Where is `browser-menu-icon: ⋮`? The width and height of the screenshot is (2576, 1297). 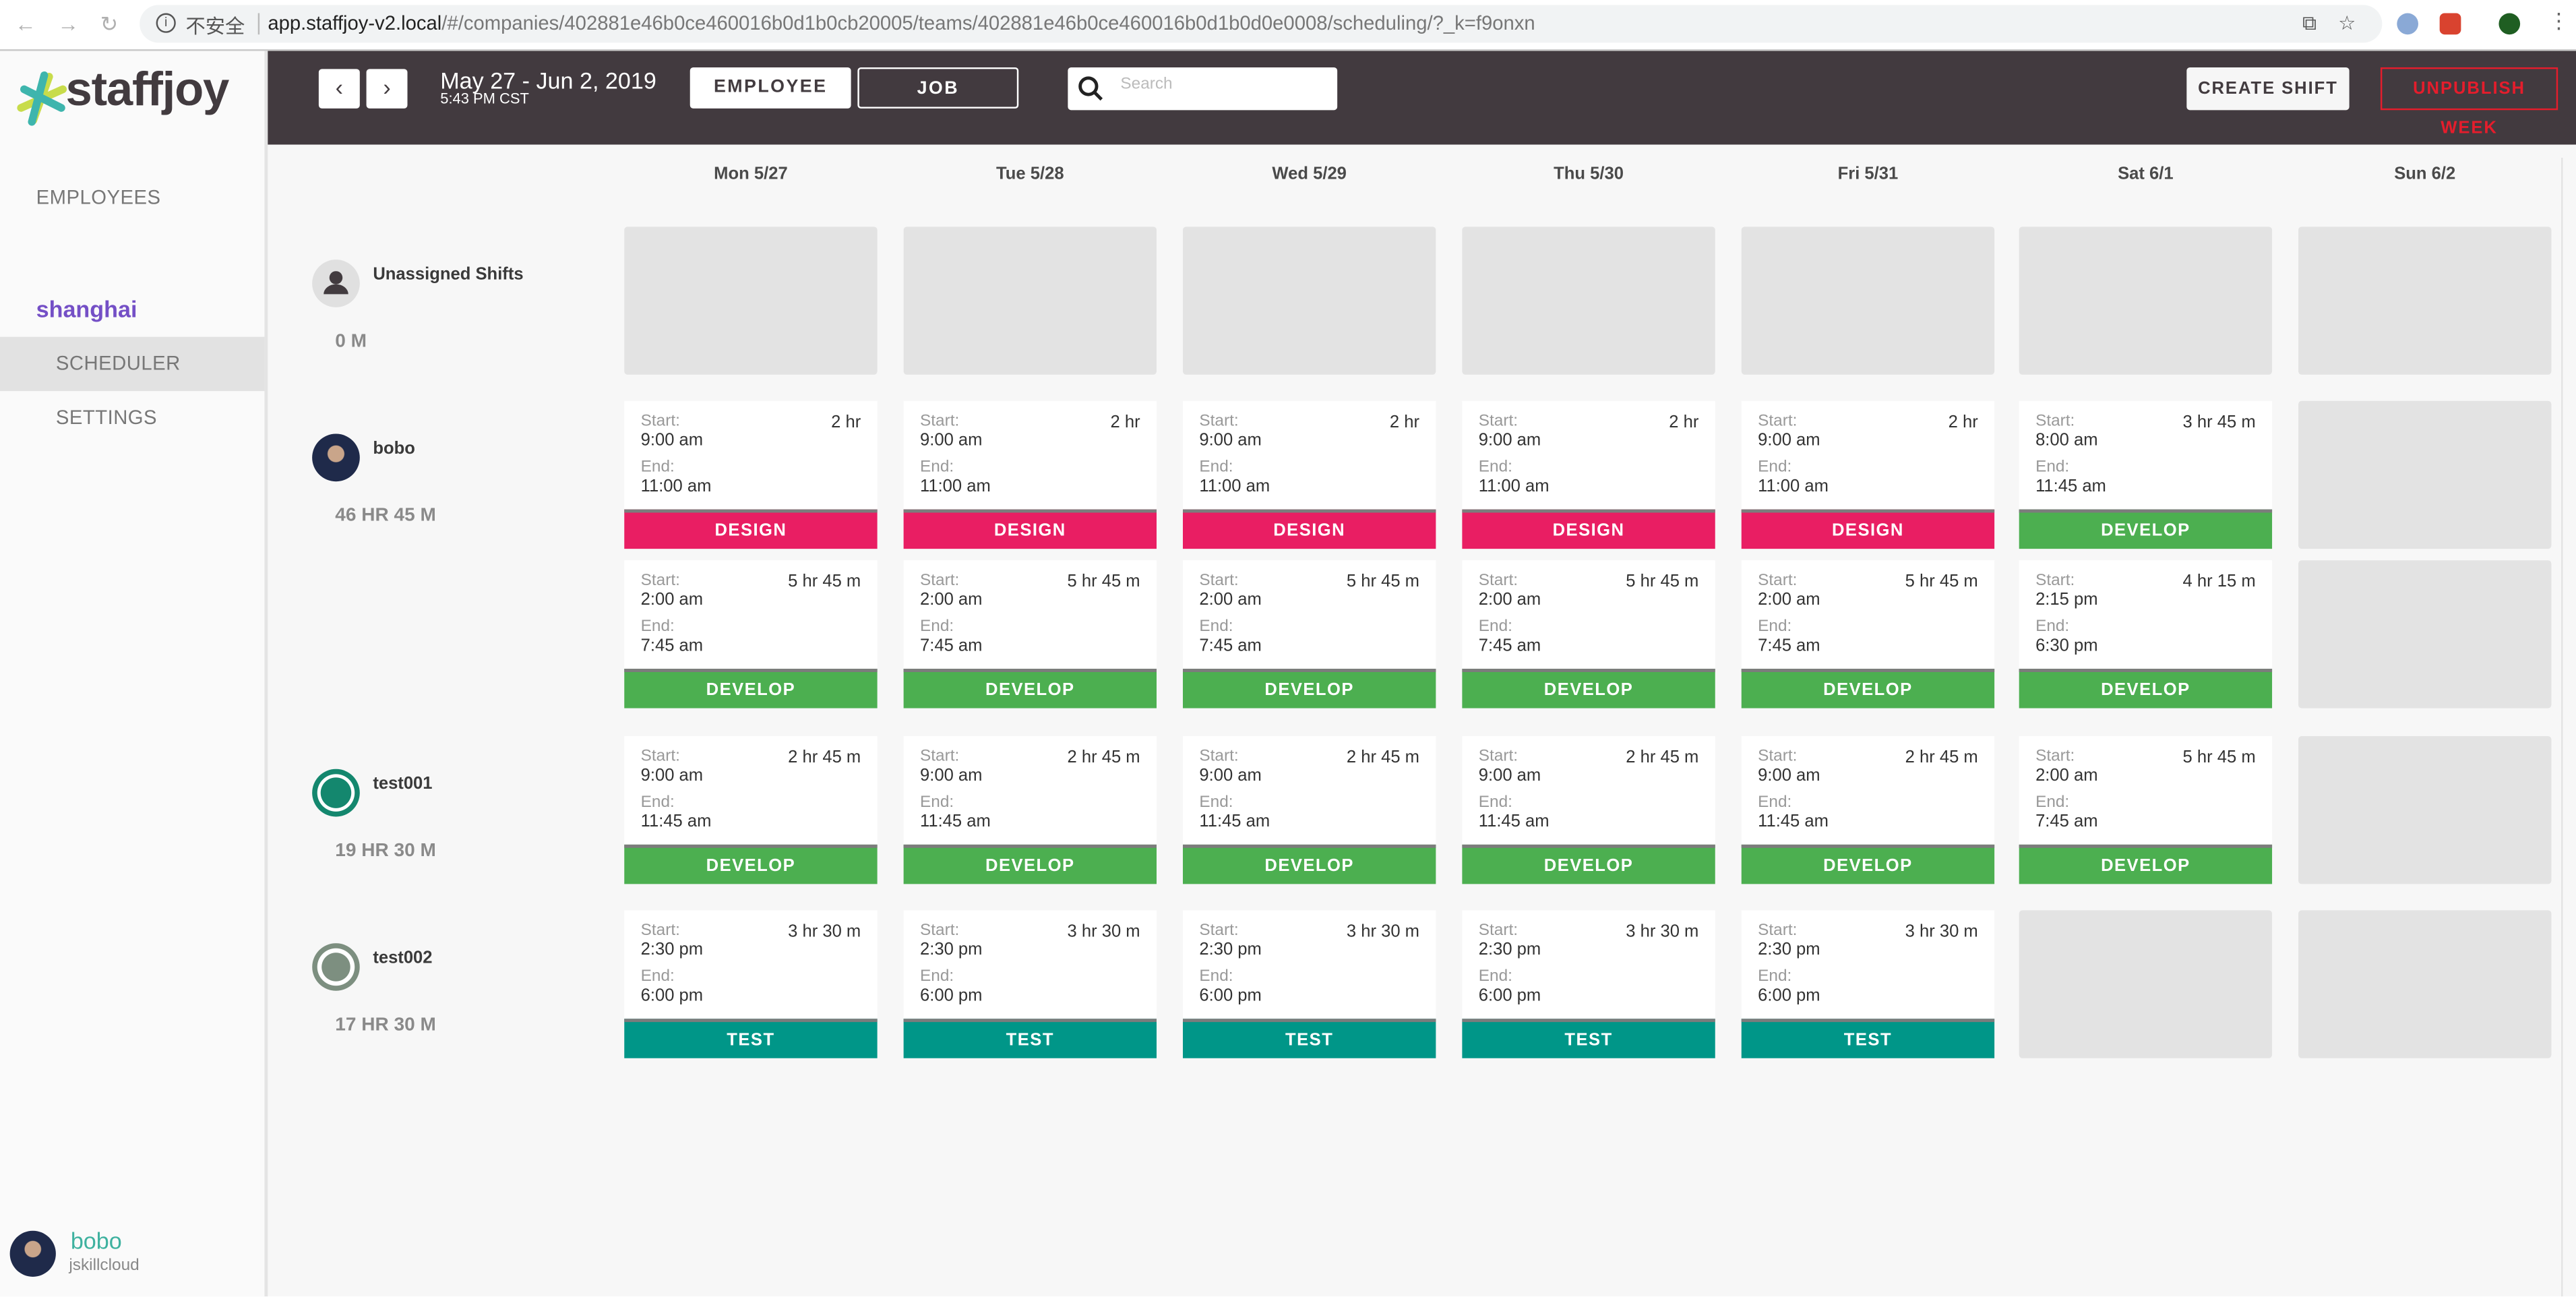 browser-menu-icon: ⋮ is located at coordinates (2559, 21).